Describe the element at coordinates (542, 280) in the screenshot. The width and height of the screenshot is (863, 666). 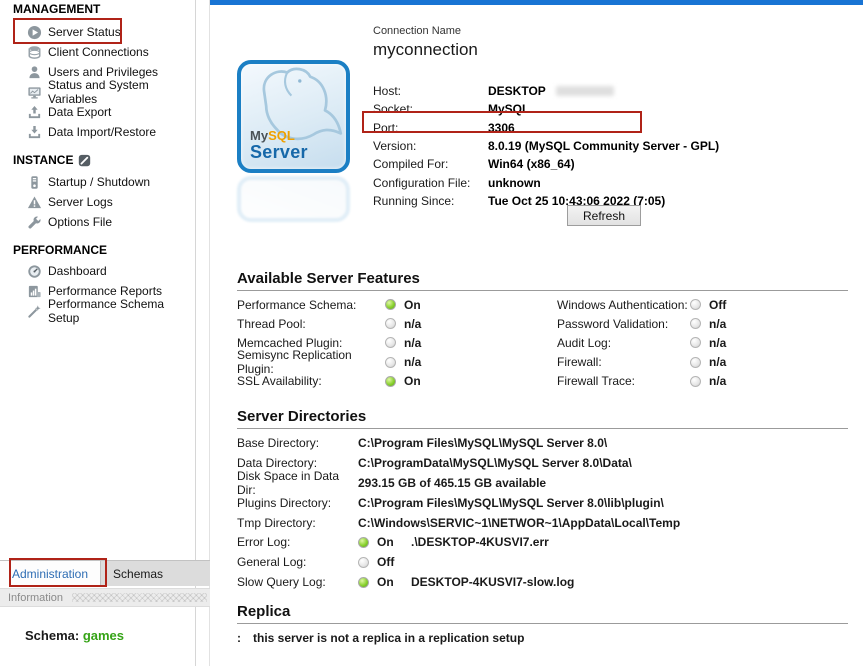
I see `section-title: Available Server Features` at that location.